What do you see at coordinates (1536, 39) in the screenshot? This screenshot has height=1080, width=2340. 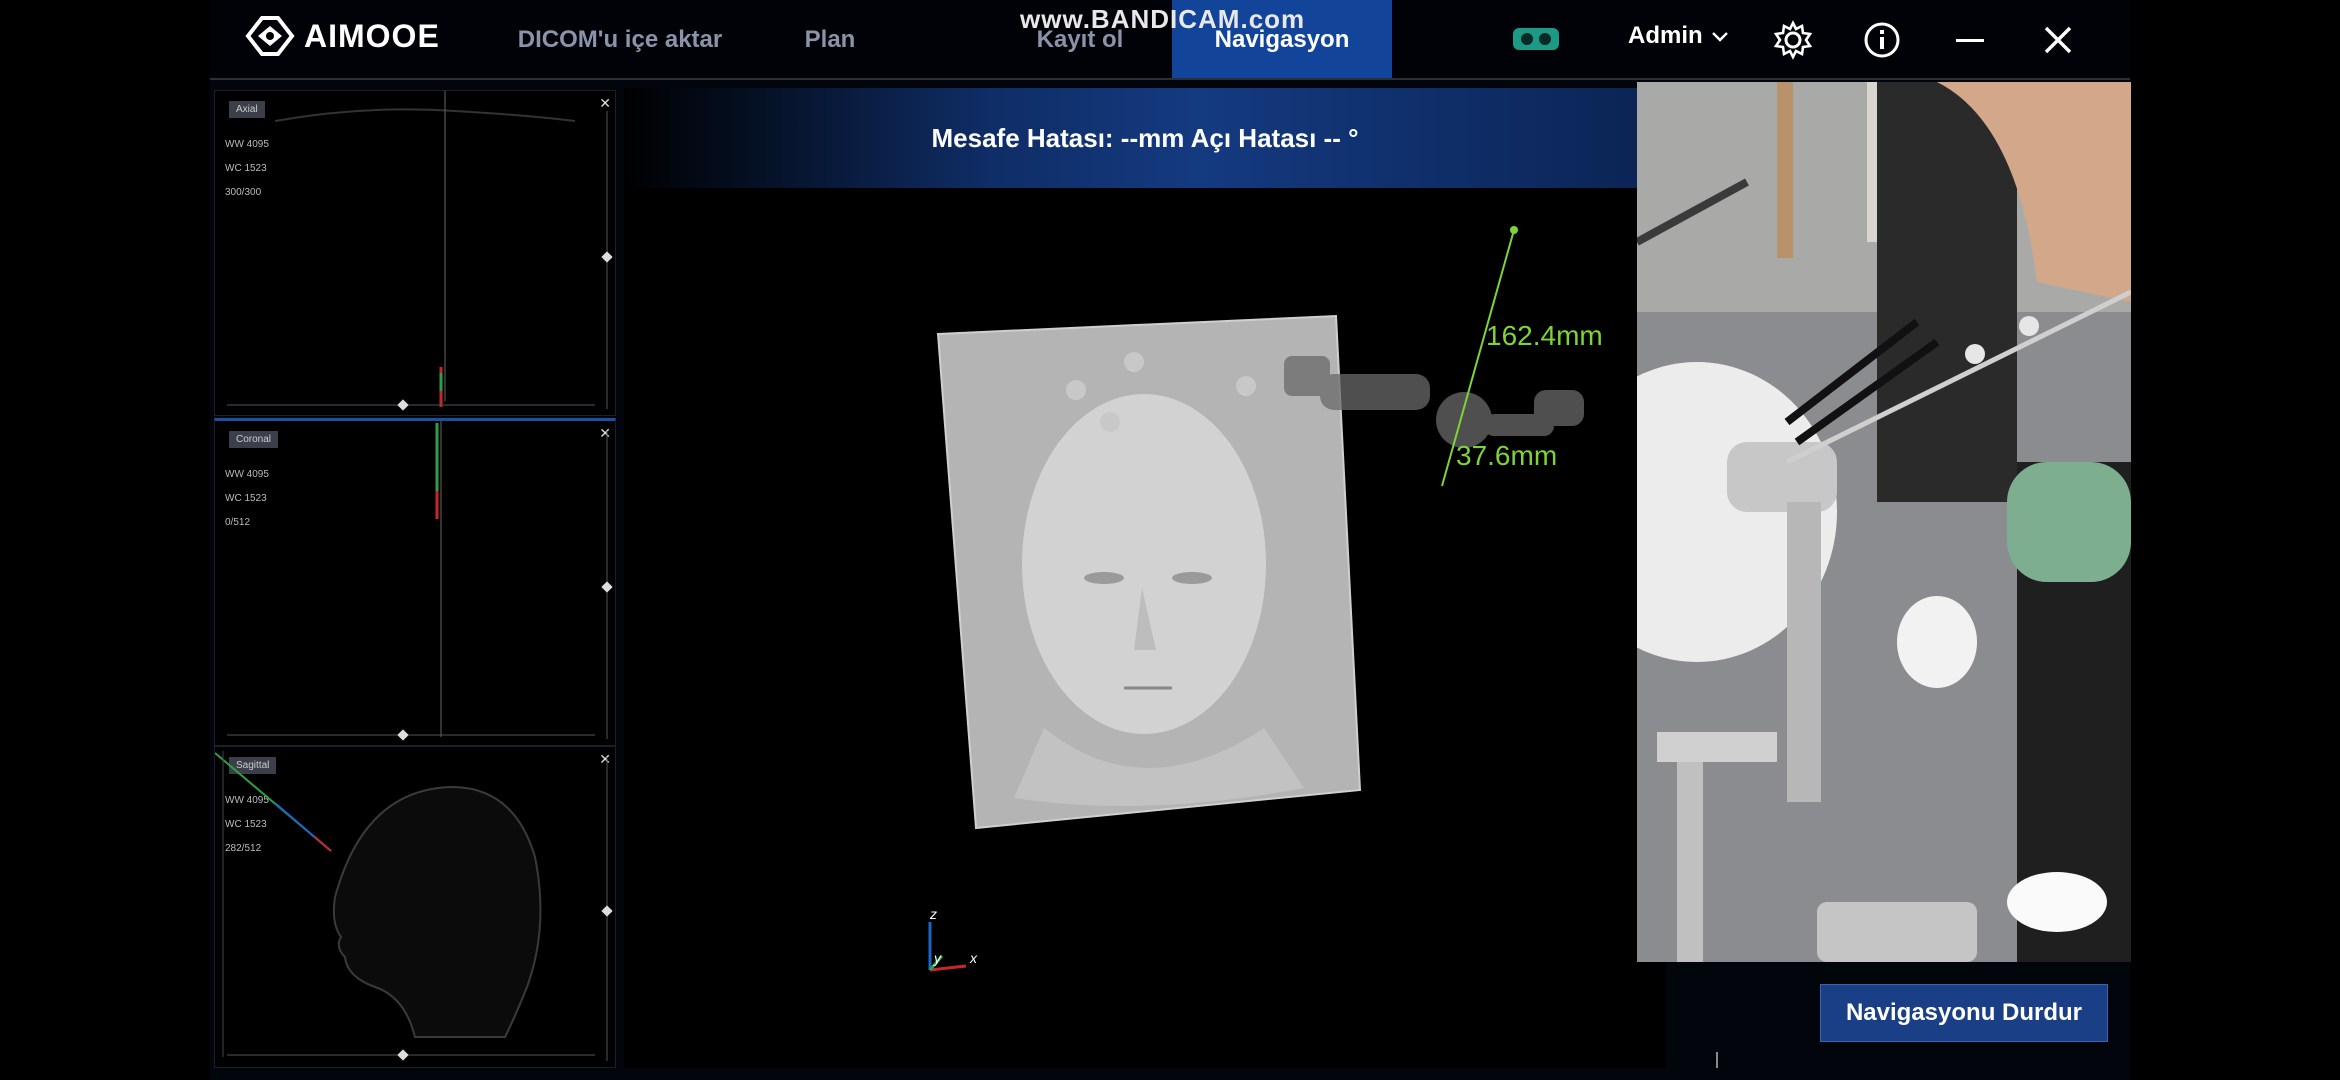 I see `vr-glasses-icon` at bounding box center [1536, 39].